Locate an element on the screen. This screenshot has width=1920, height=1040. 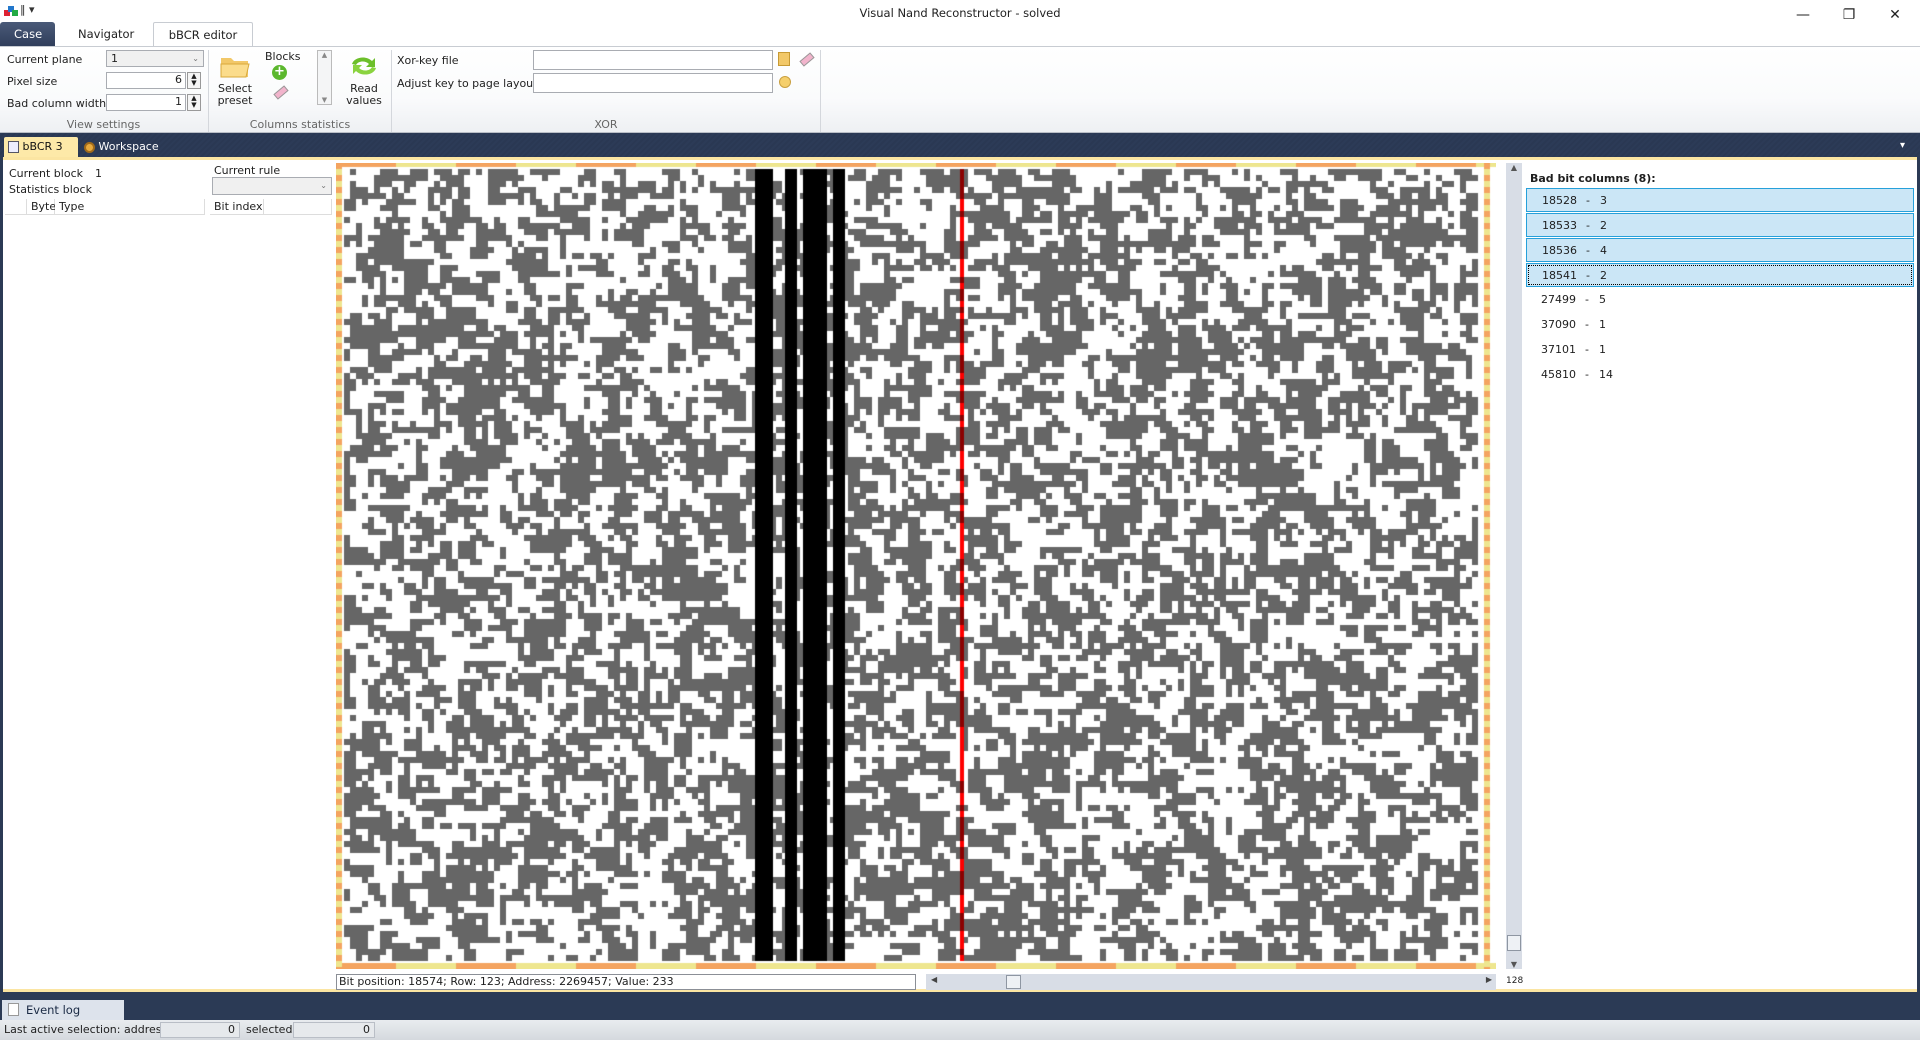
folder-icon is located at coordinates (235, 68).